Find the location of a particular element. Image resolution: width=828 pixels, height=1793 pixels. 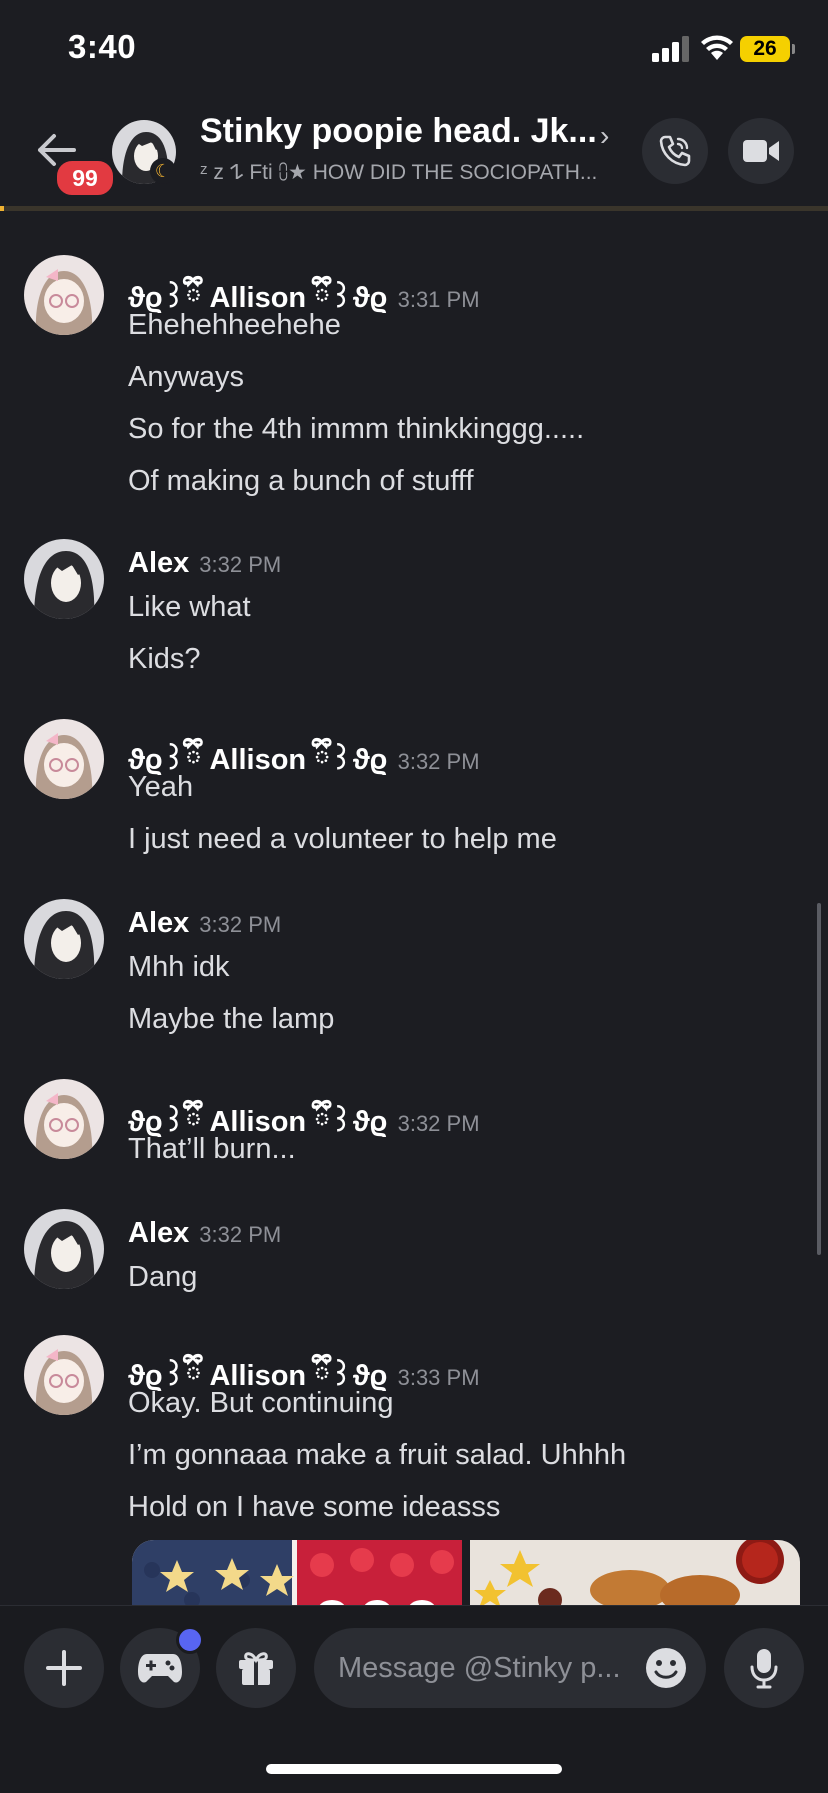

message-text: I’m gonnaaa make a fruit salad. Uhhhh is located at coordinates (377, 1455).